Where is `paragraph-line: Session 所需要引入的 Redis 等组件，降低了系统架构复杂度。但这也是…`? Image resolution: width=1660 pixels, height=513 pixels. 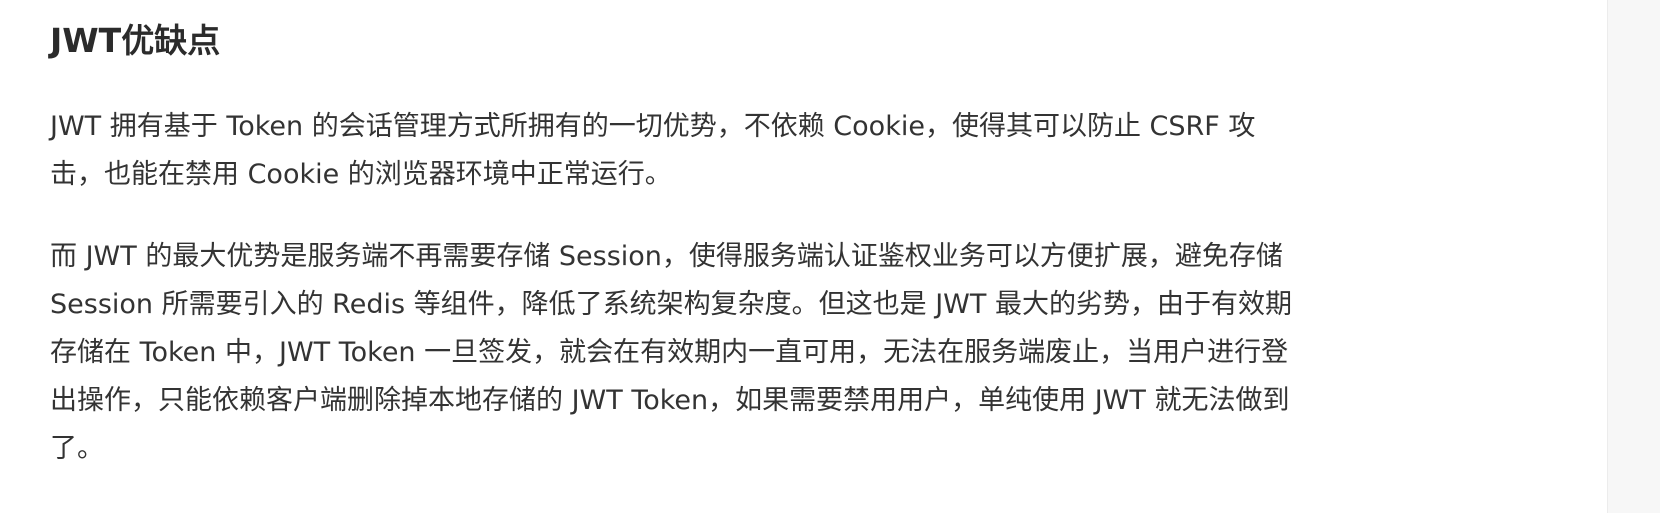 paragraph-line: Session 所需要引入的 Redis 等组件，降低了系统架构复杂度。但这也是… is located at coordinates (671, 304).